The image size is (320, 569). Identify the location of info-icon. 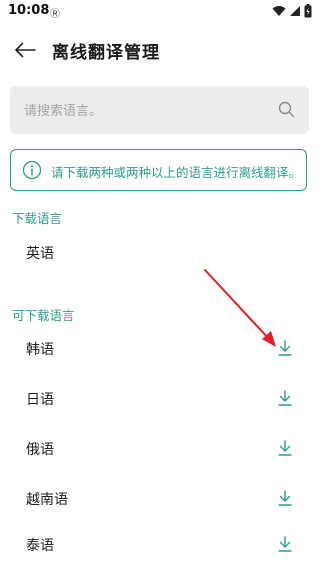
(32, 170).